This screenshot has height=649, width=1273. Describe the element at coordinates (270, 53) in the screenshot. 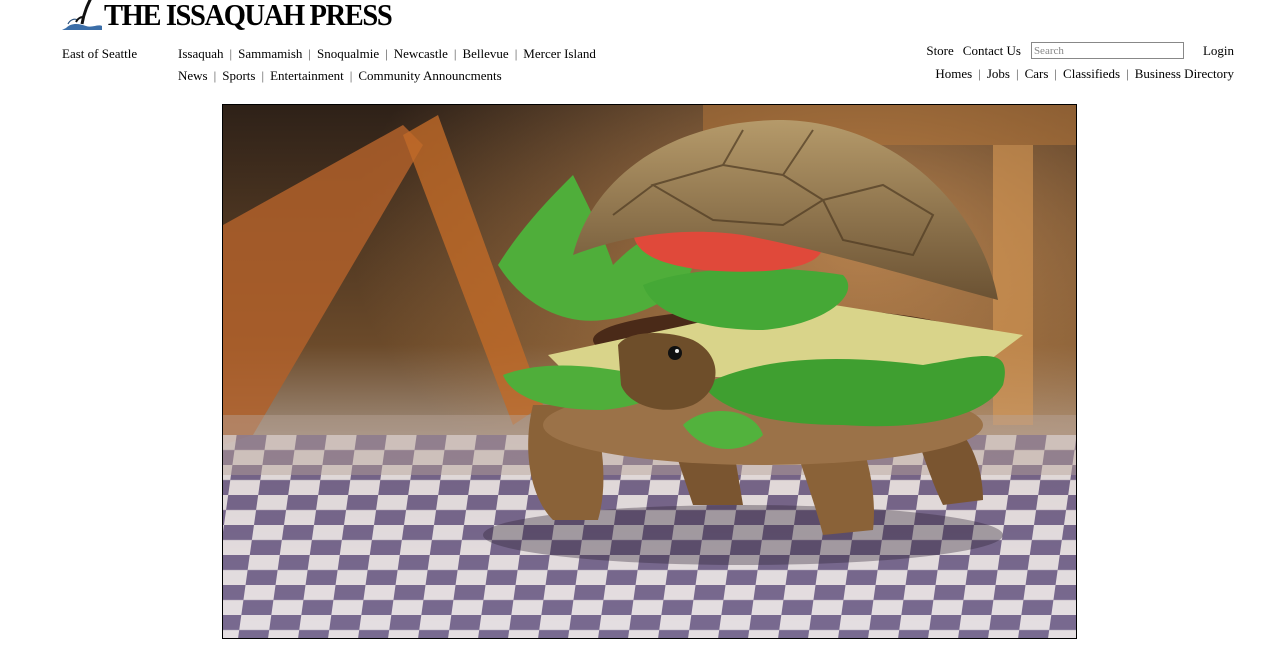

I see `nav-link-sammamish: Sammamish` at that location.